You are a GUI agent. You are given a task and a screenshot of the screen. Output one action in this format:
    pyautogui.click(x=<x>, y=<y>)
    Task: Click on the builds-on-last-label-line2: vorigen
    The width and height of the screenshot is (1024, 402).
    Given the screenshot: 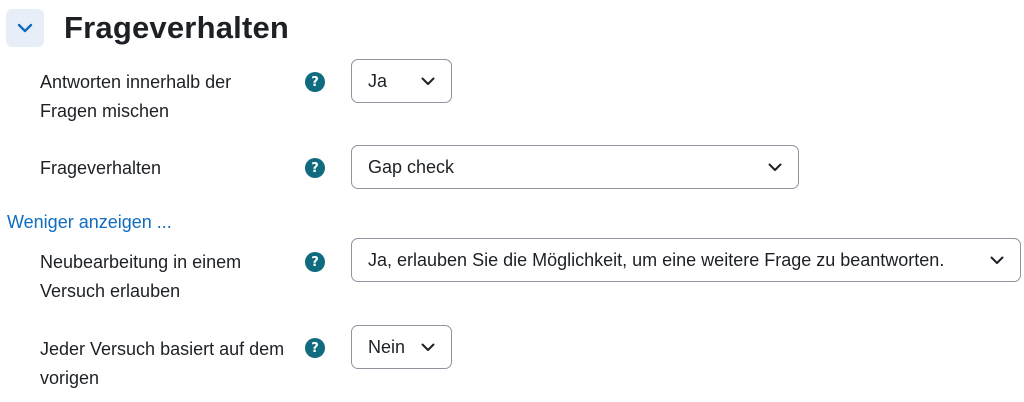 What is the action you would take?
    pyautogui.click(x=70, y=378)
    